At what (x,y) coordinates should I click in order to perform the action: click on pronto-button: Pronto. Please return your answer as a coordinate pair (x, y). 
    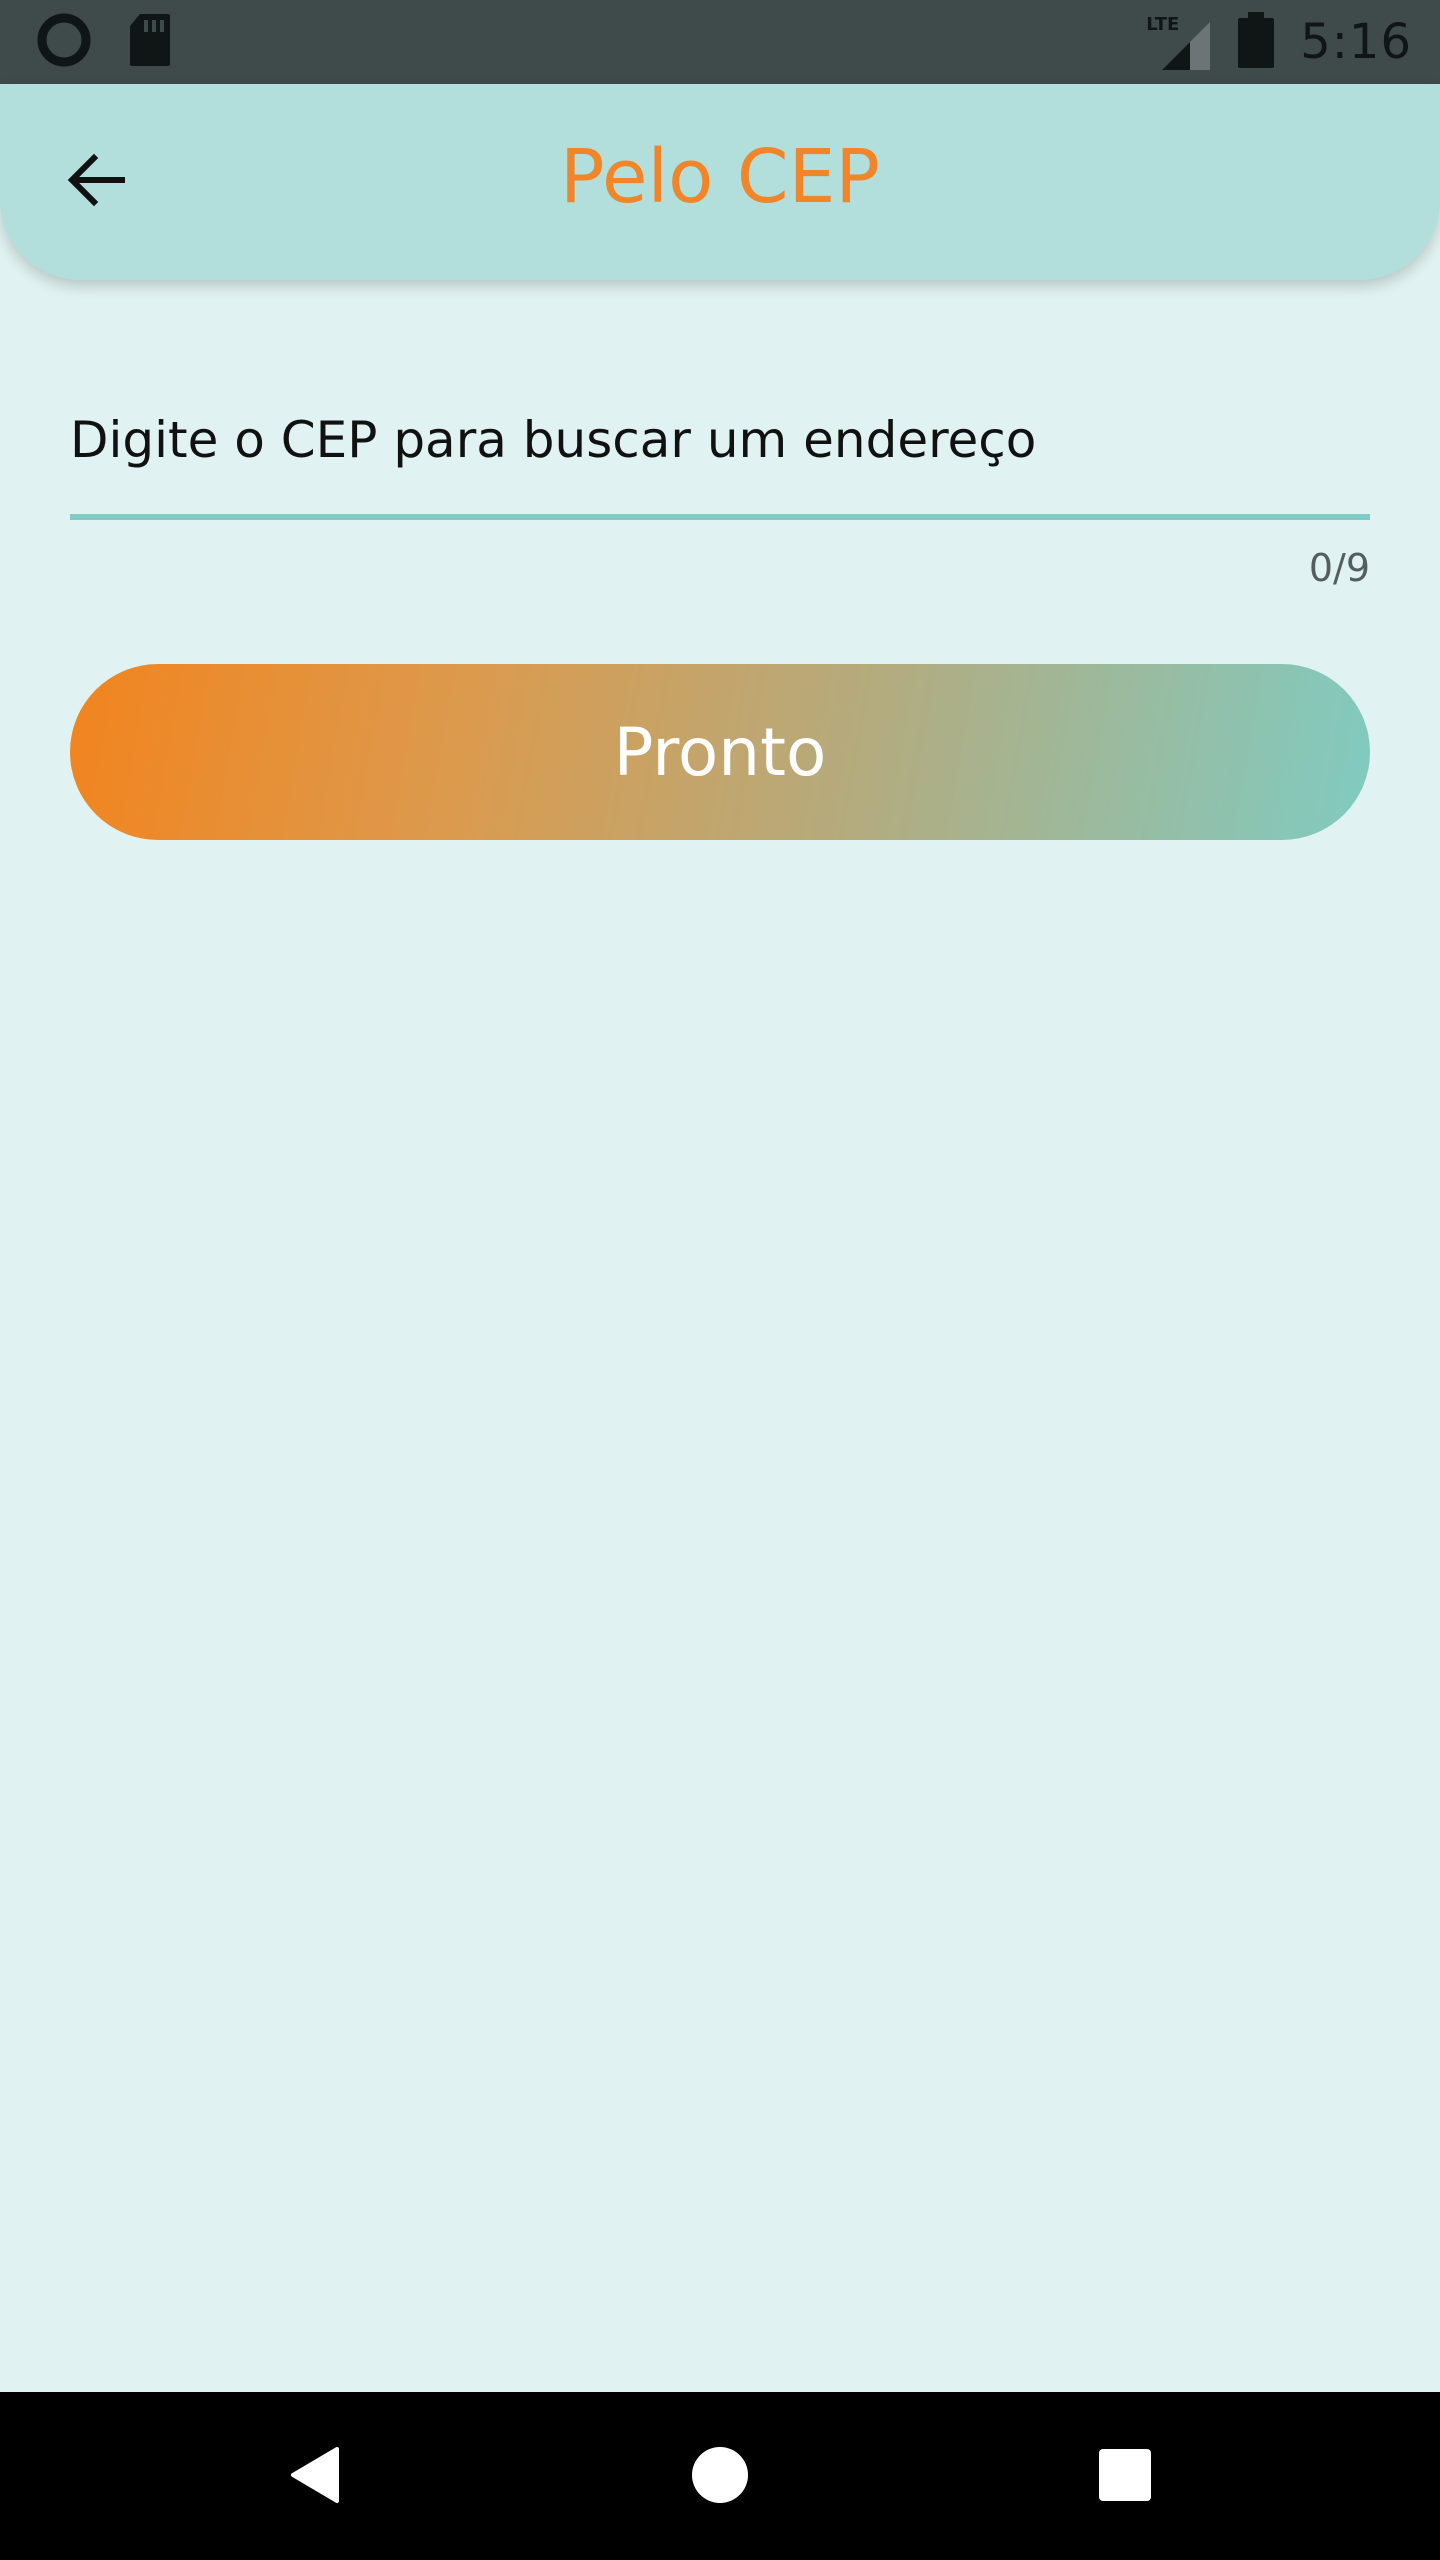
    Looking at the image, I should click on (720, 752).